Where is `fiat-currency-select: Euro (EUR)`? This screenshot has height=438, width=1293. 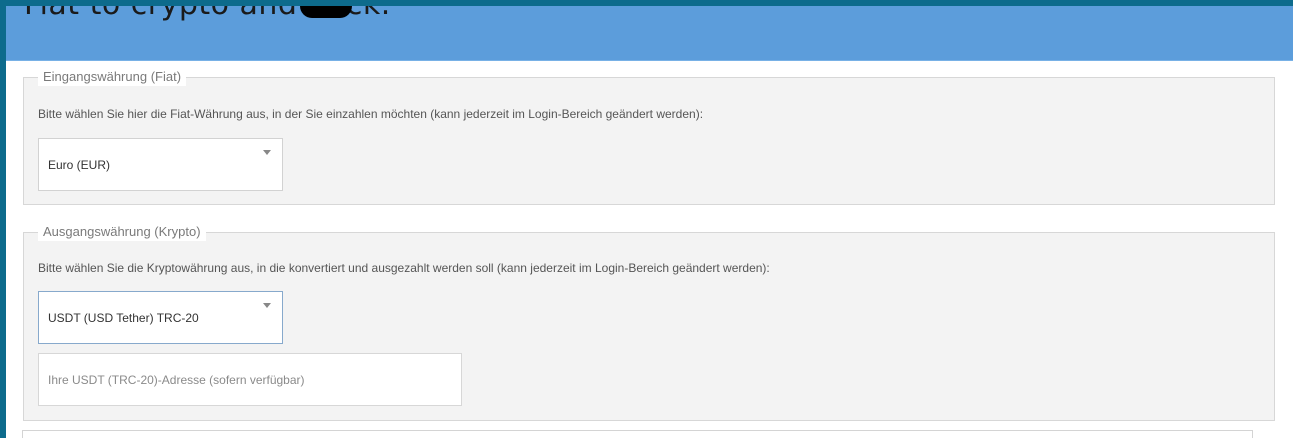
fiat-currency-select: Euro (EUR) is located at coordinates (160, 164).